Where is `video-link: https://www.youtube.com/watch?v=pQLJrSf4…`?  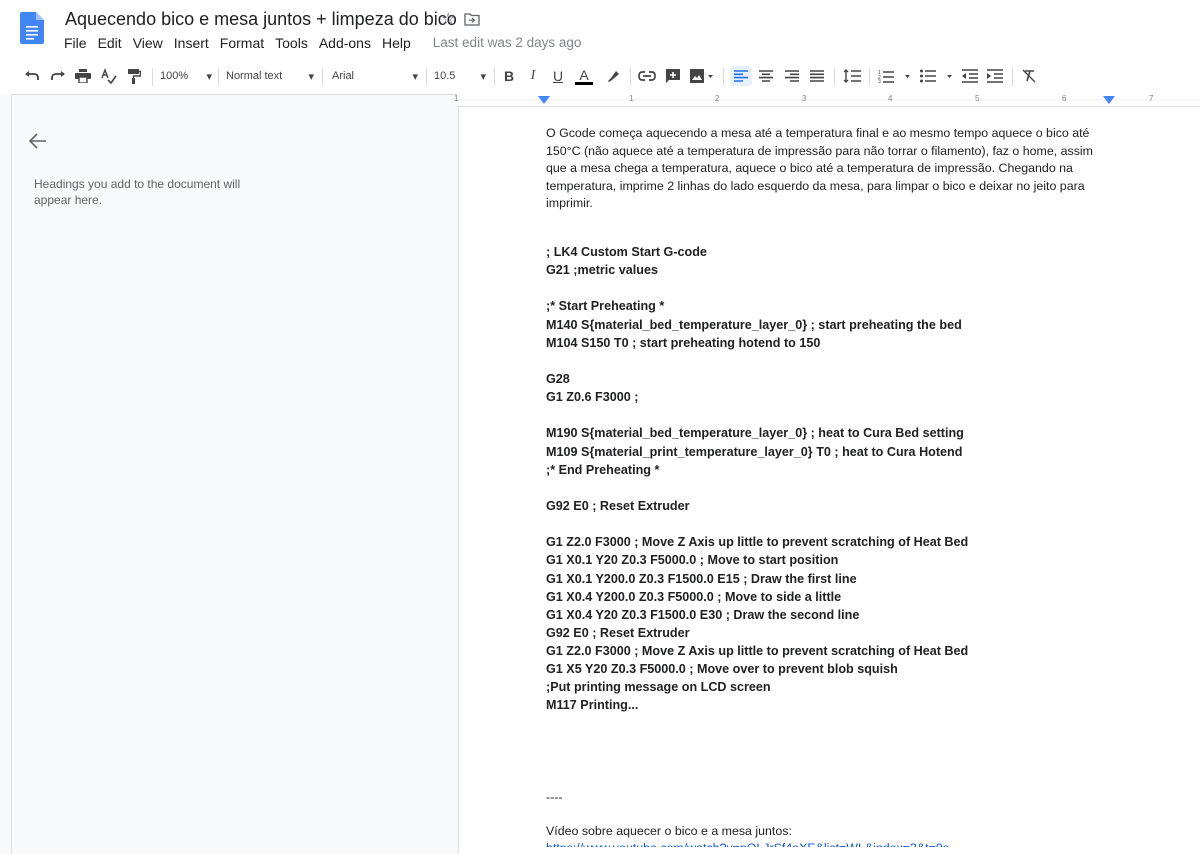 video-link: https://www.youtube.com/watch?v=pQLJrSf4… is located at coordinates (766, 844).